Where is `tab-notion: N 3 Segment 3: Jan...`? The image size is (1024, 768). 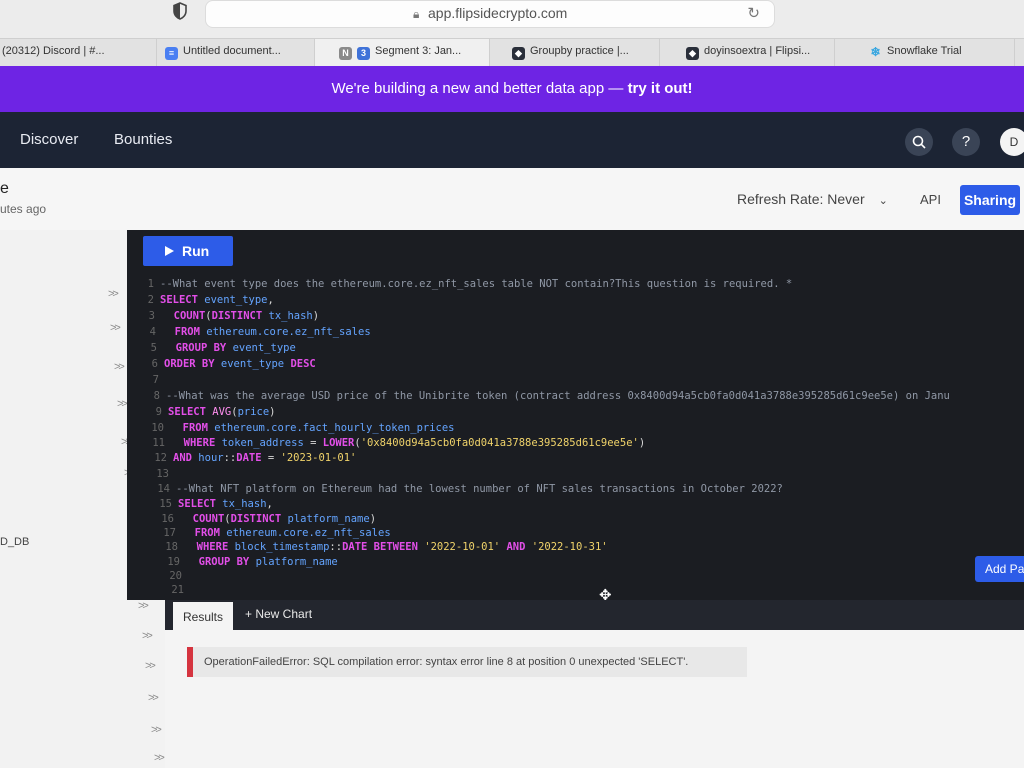
tab-notion: N 3 Segment 3: Jan... is located at coordinates (402, 53).